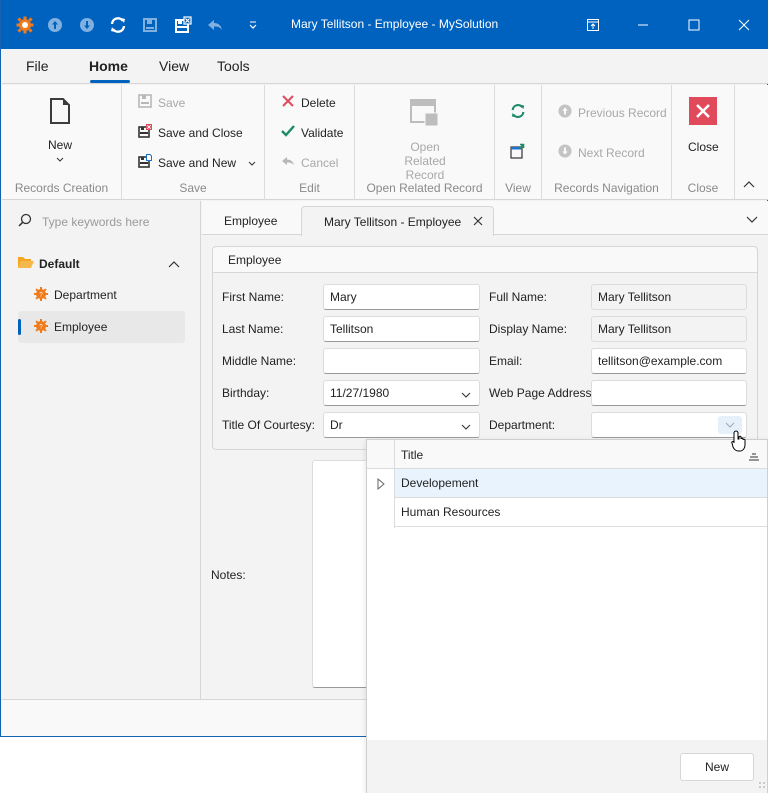  Describe the element at coordinates (528, 329) in the screenshot. I see `display-name-label: Display Name:` at that location.